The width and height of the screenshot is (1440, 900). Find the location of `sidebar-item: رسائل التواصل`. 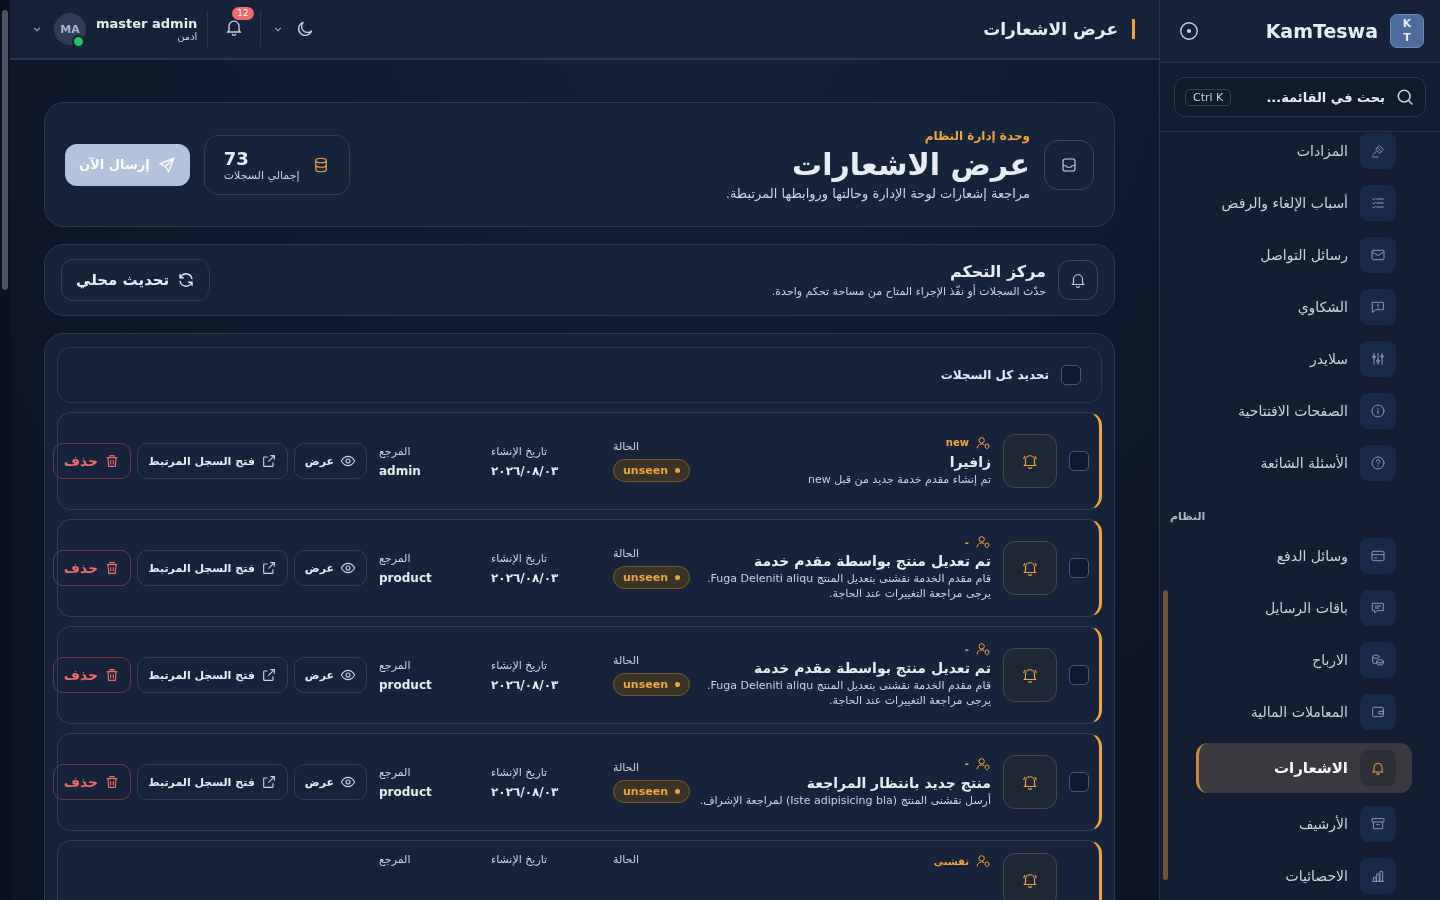

sidebar-item: رسائل التواصل is located at coordinates (1301, 255).